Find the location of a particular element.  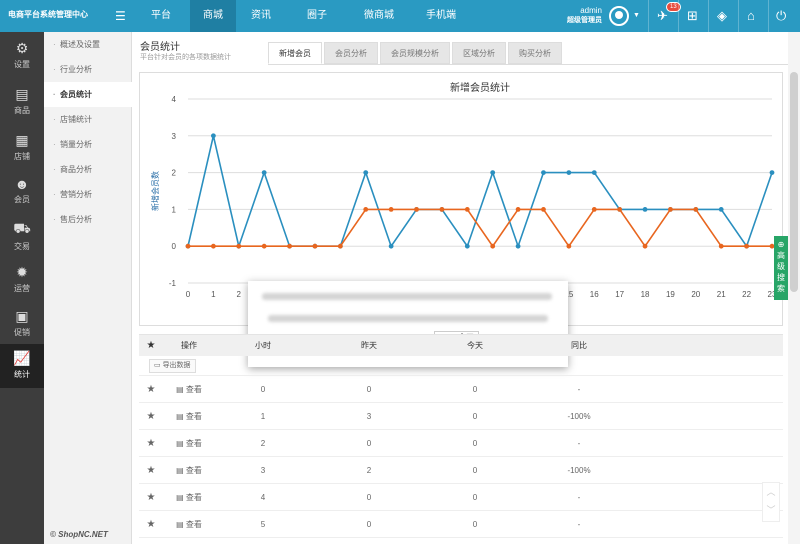

promo-icon: ▣ is located at coordinates (22, 316).